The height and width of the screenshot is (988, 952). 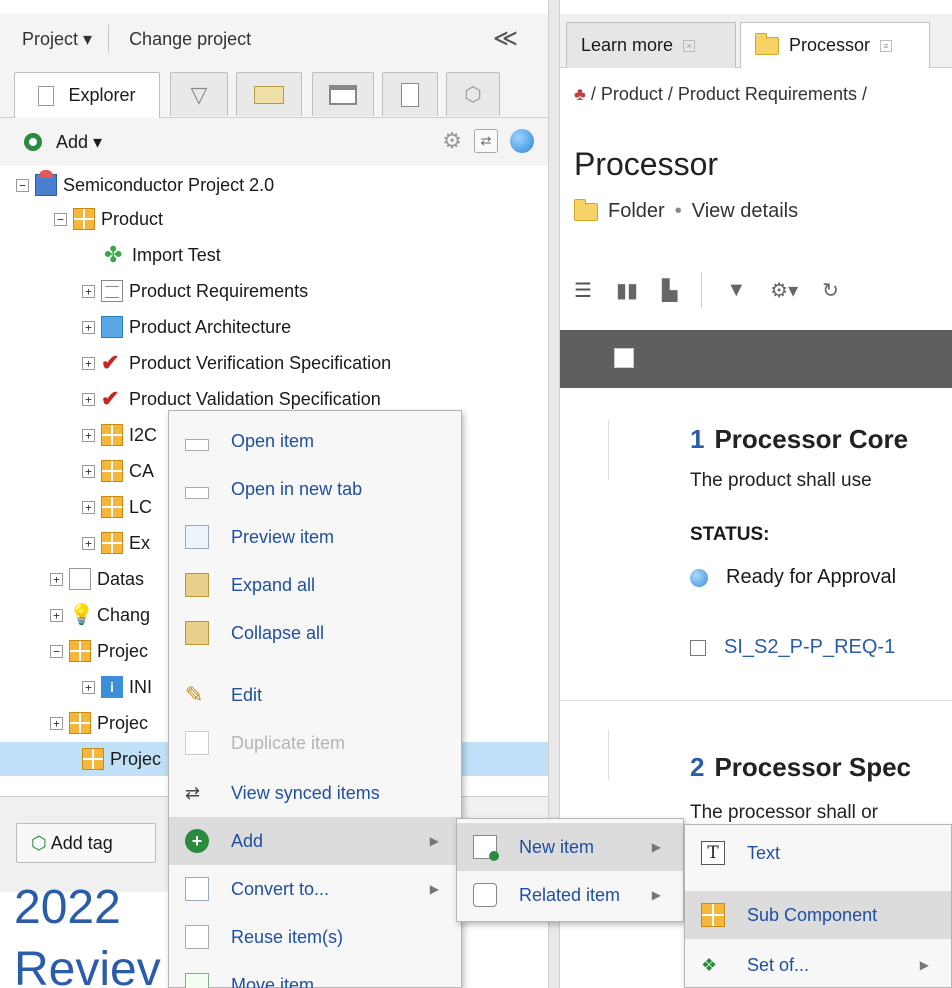 I want to click on tag-icon: ⬡, so click(x=473, y=95).